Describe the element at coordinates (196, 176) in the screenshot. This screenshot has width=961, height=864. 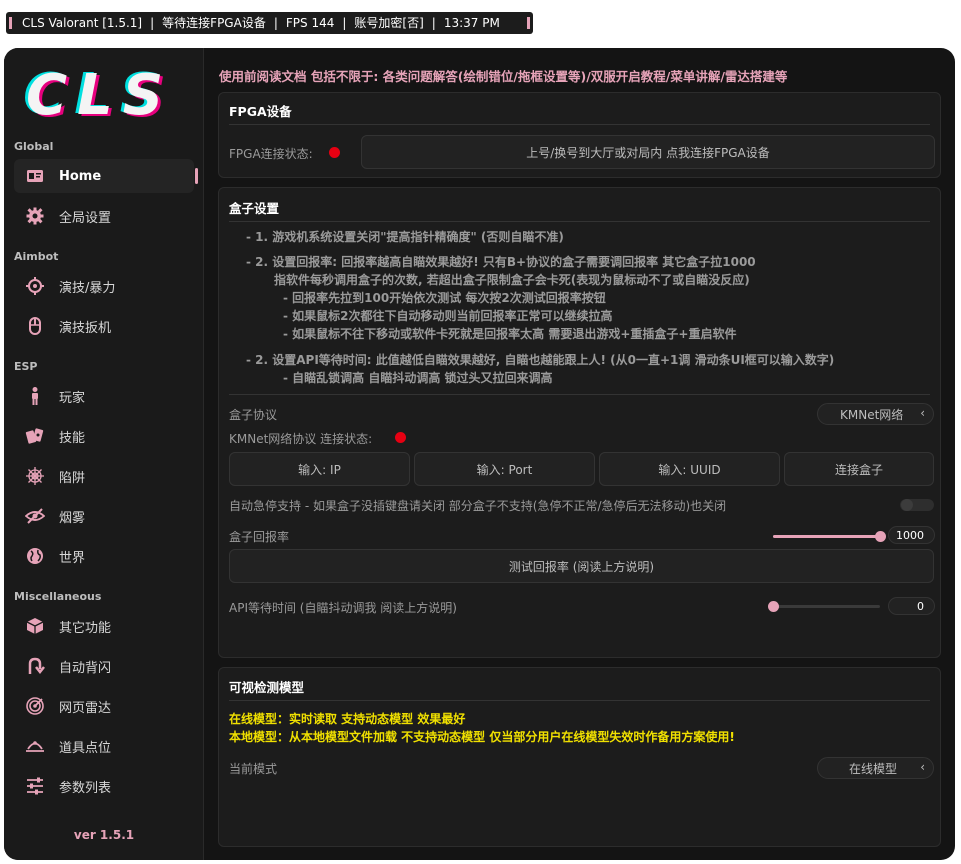
I see `active-indicator` at that location.